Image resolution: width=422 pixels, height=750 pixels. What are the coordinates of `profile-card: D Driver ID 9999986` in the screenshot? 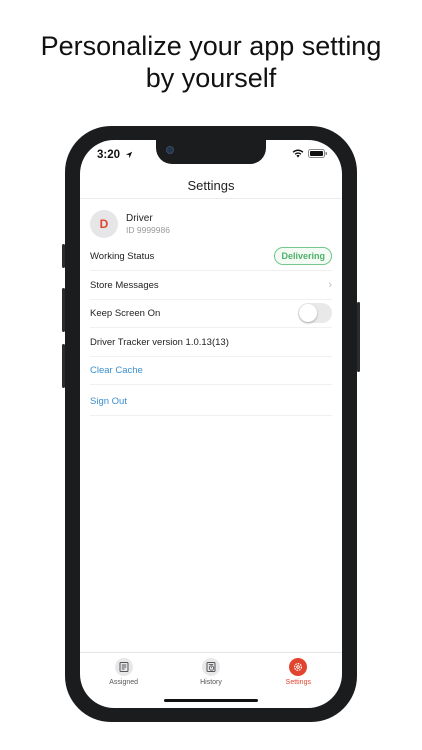 It's located at (130, 224).